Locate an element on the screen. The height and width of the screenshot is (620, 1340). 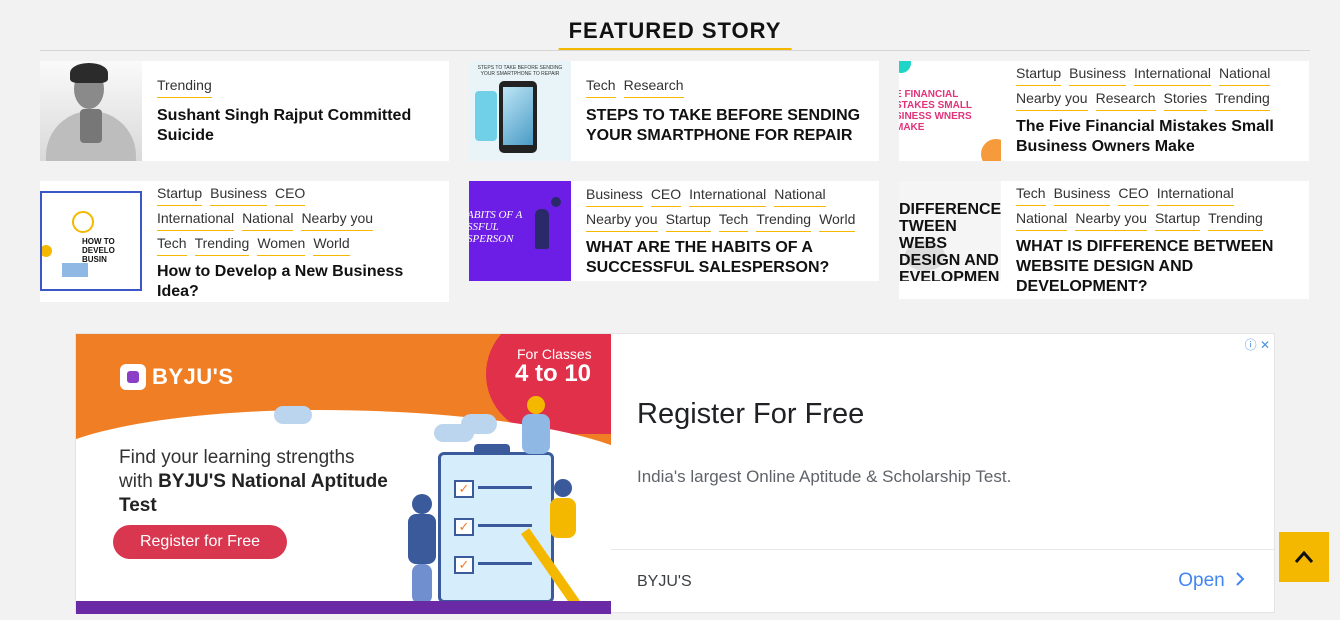
ad-classes-range: 4 to 10 is located at coordinates (553, 373).